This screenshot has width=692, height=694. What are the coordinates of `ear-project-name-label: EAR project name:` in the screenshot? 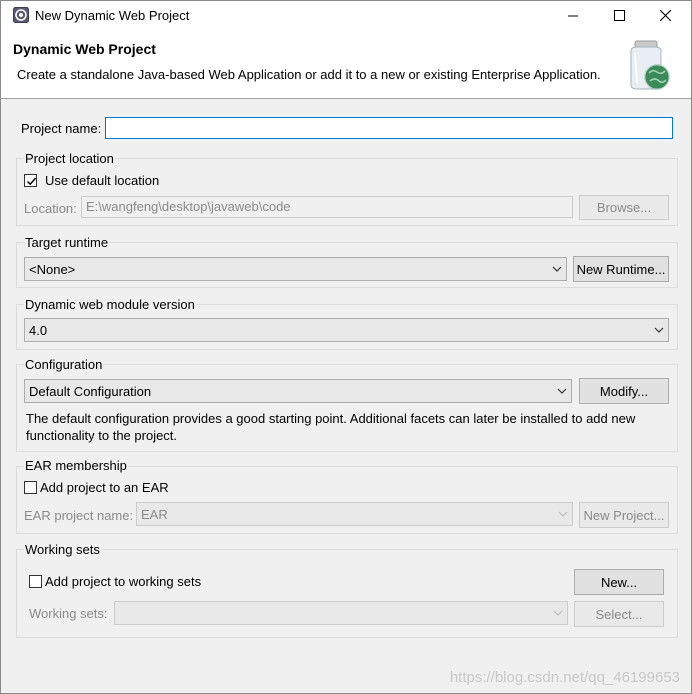 It's located at (79, 515).